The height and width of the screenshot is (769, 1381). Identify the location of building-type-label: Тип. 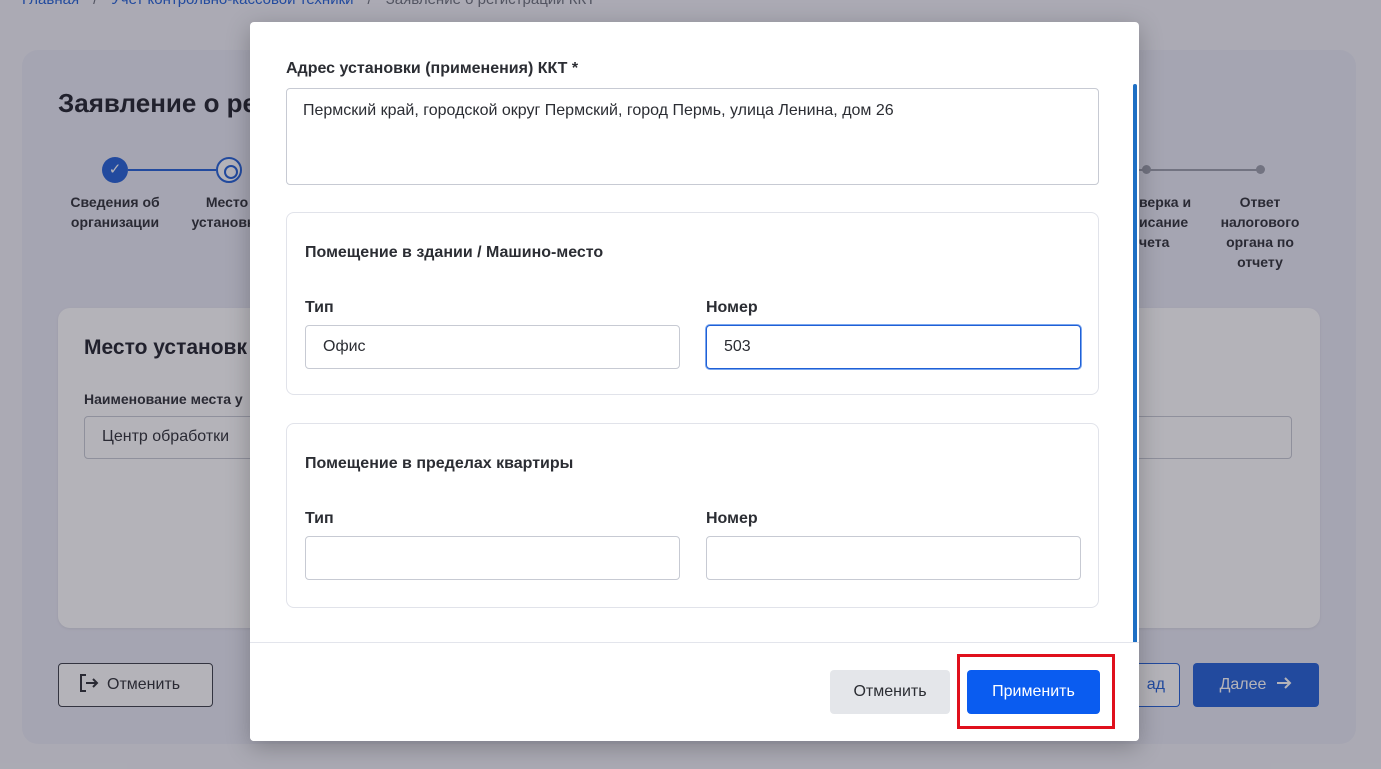
(319, 307).